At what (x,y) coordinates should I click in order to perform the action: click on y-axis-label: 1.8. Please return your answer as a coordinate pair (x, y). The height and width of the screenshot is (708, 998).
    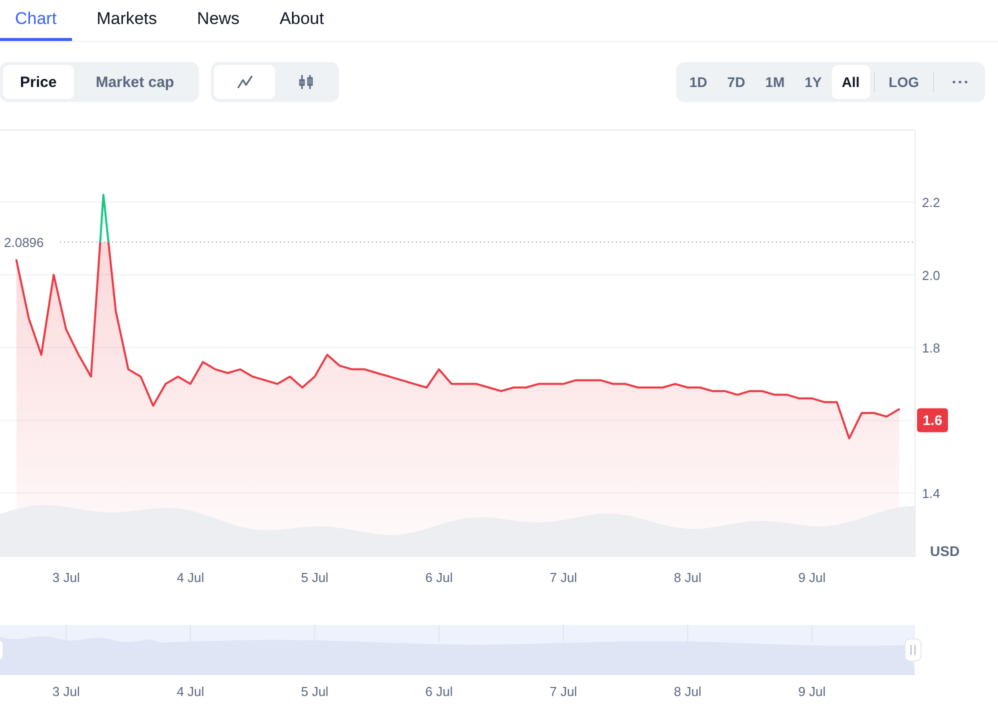
    Looking at the image, I should click on (931, 348).